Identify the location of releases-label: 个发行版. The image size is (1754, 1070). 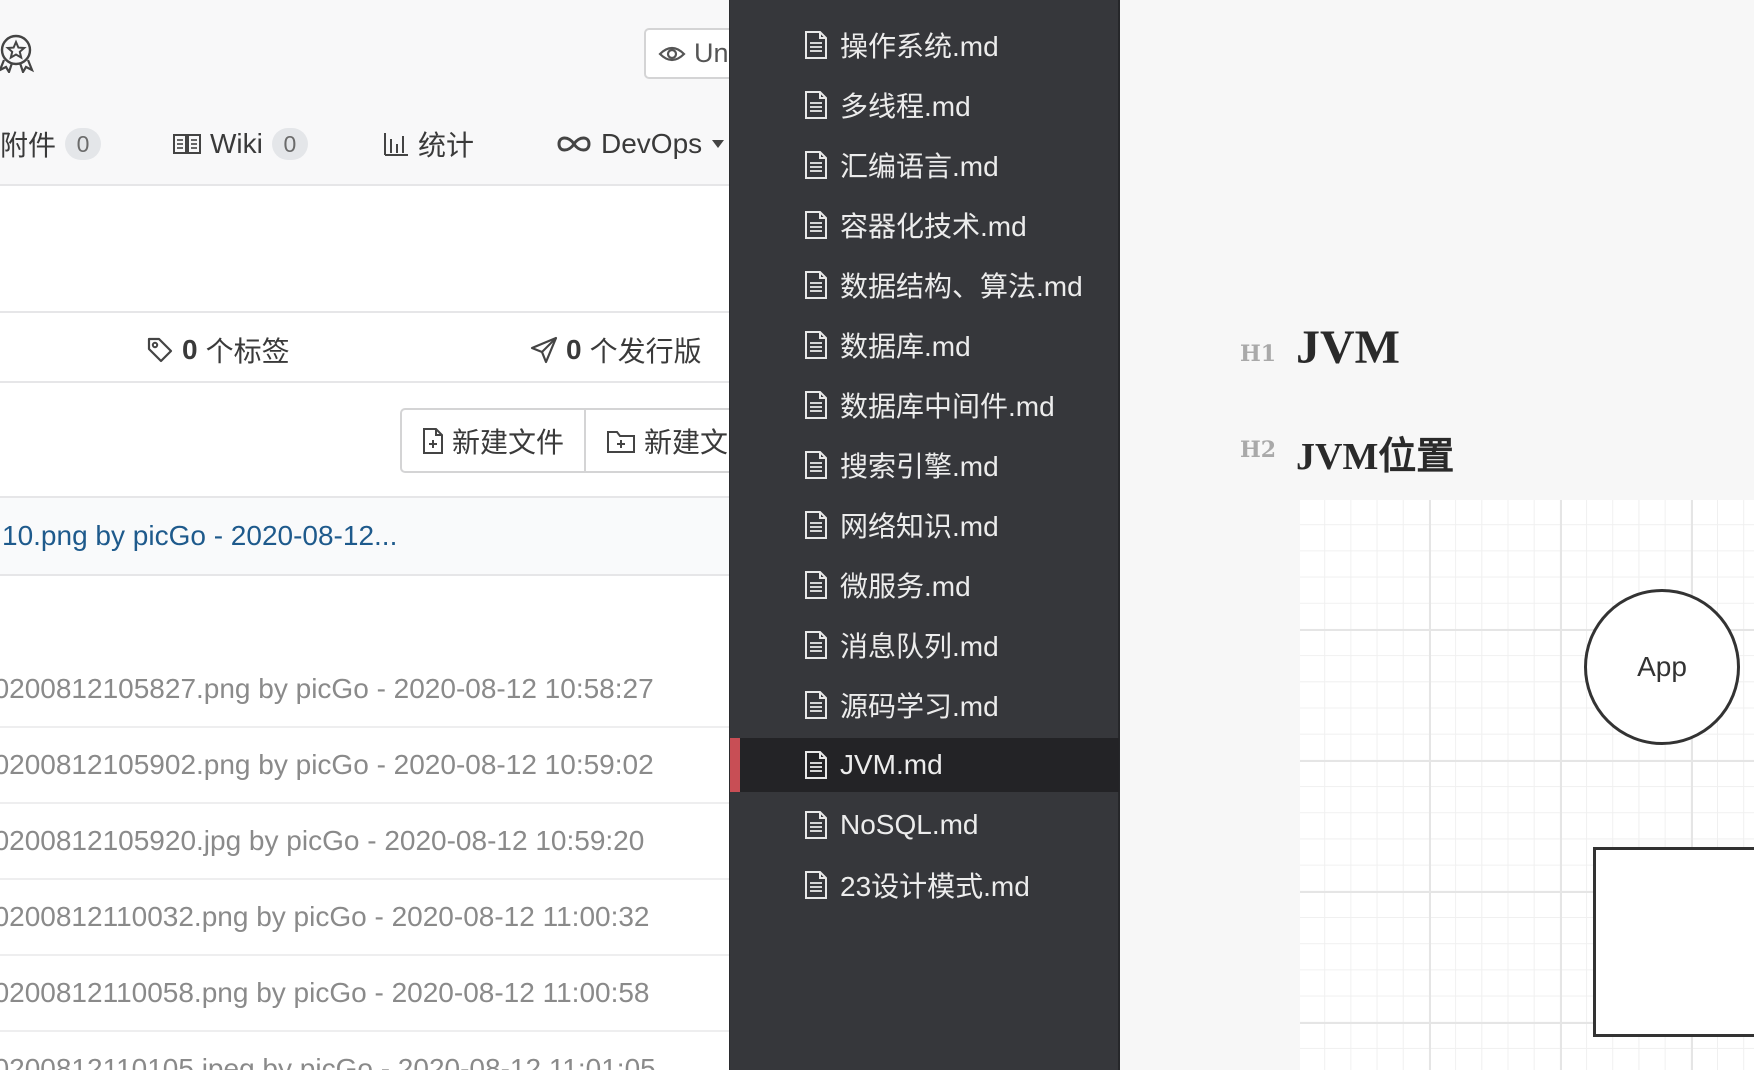
(645, 351).